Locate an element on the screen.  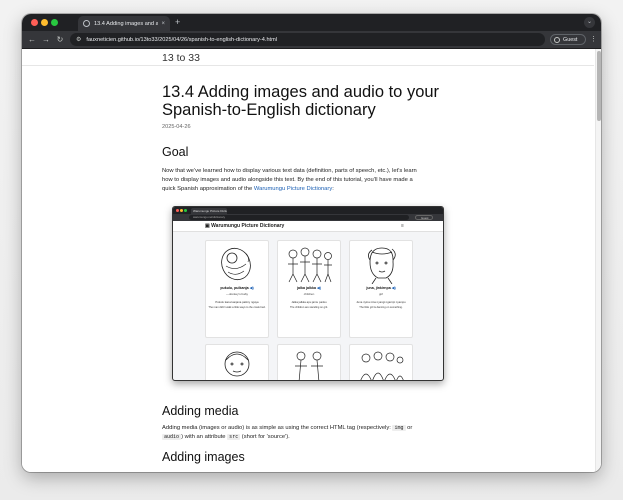
screenshot-light-green is located at coordinates (185, 210).